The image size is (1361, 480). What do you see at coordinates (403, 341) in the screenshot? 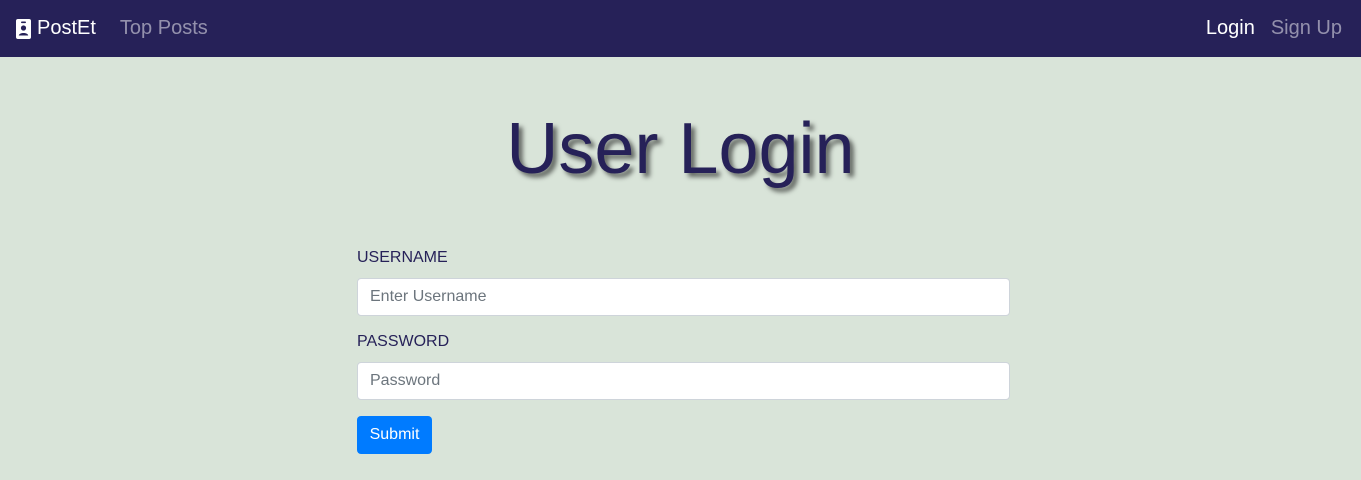
I see `password-label: PASSWORD` at bounding box center [403, 341].